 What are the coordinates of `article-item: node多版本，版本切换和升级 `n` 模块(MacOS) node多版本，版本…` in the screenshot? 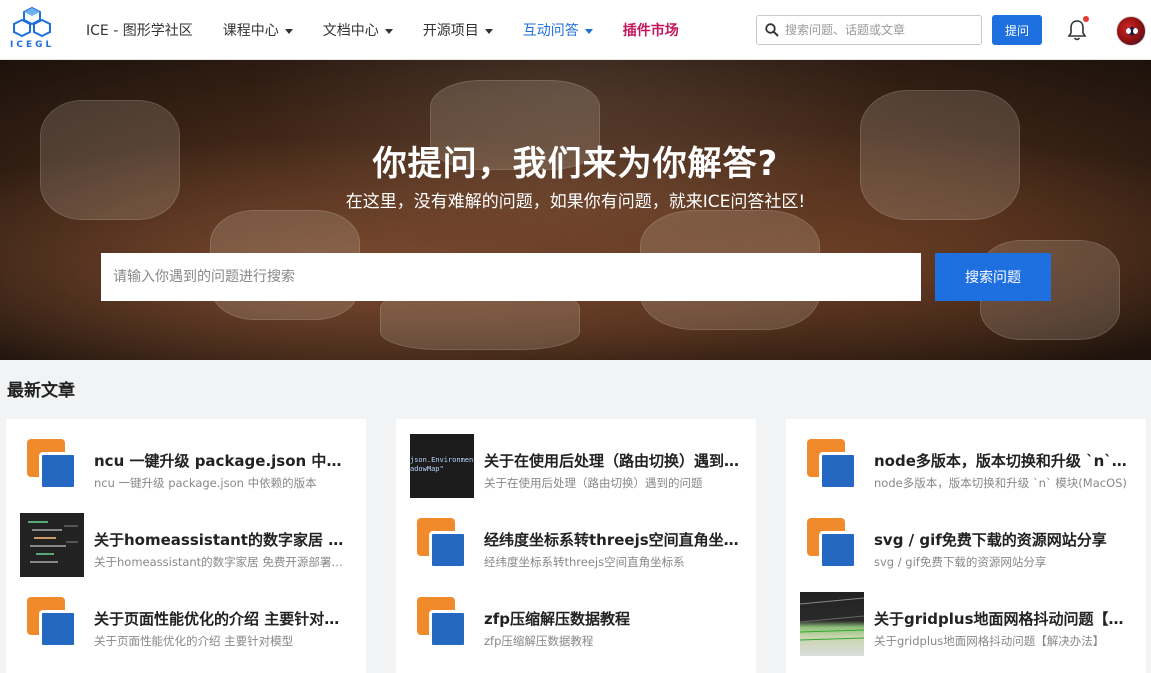 It's located at (970, 469).